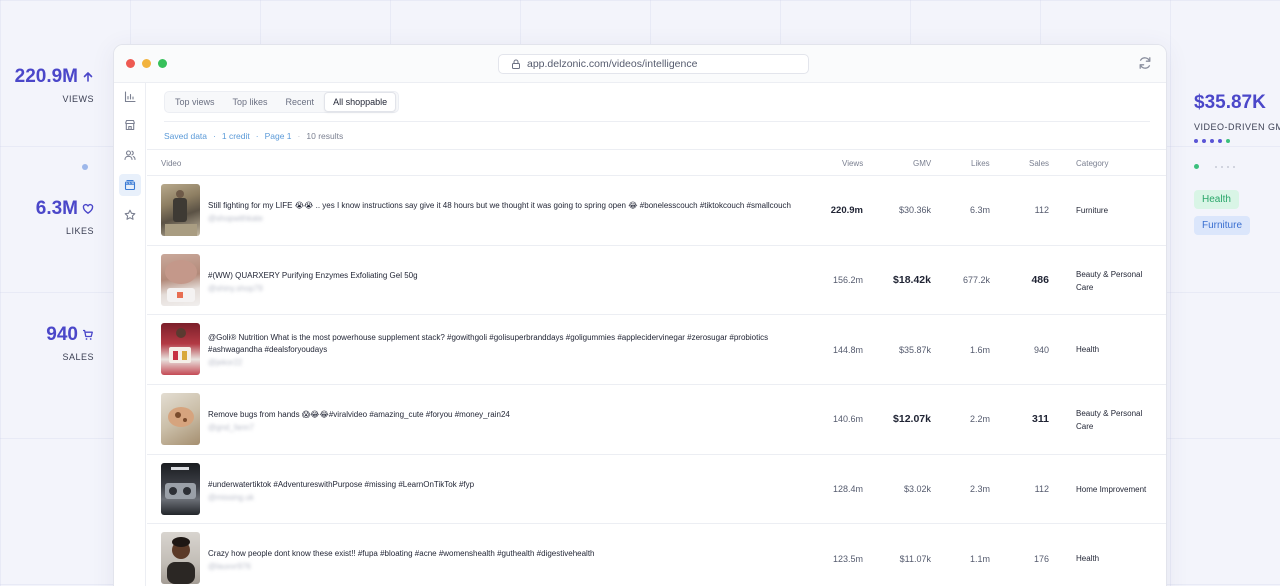 This screenshot has width=1280, height=586. I want to click on likes-stat: 6.3M LIKES, so click(65, 217).